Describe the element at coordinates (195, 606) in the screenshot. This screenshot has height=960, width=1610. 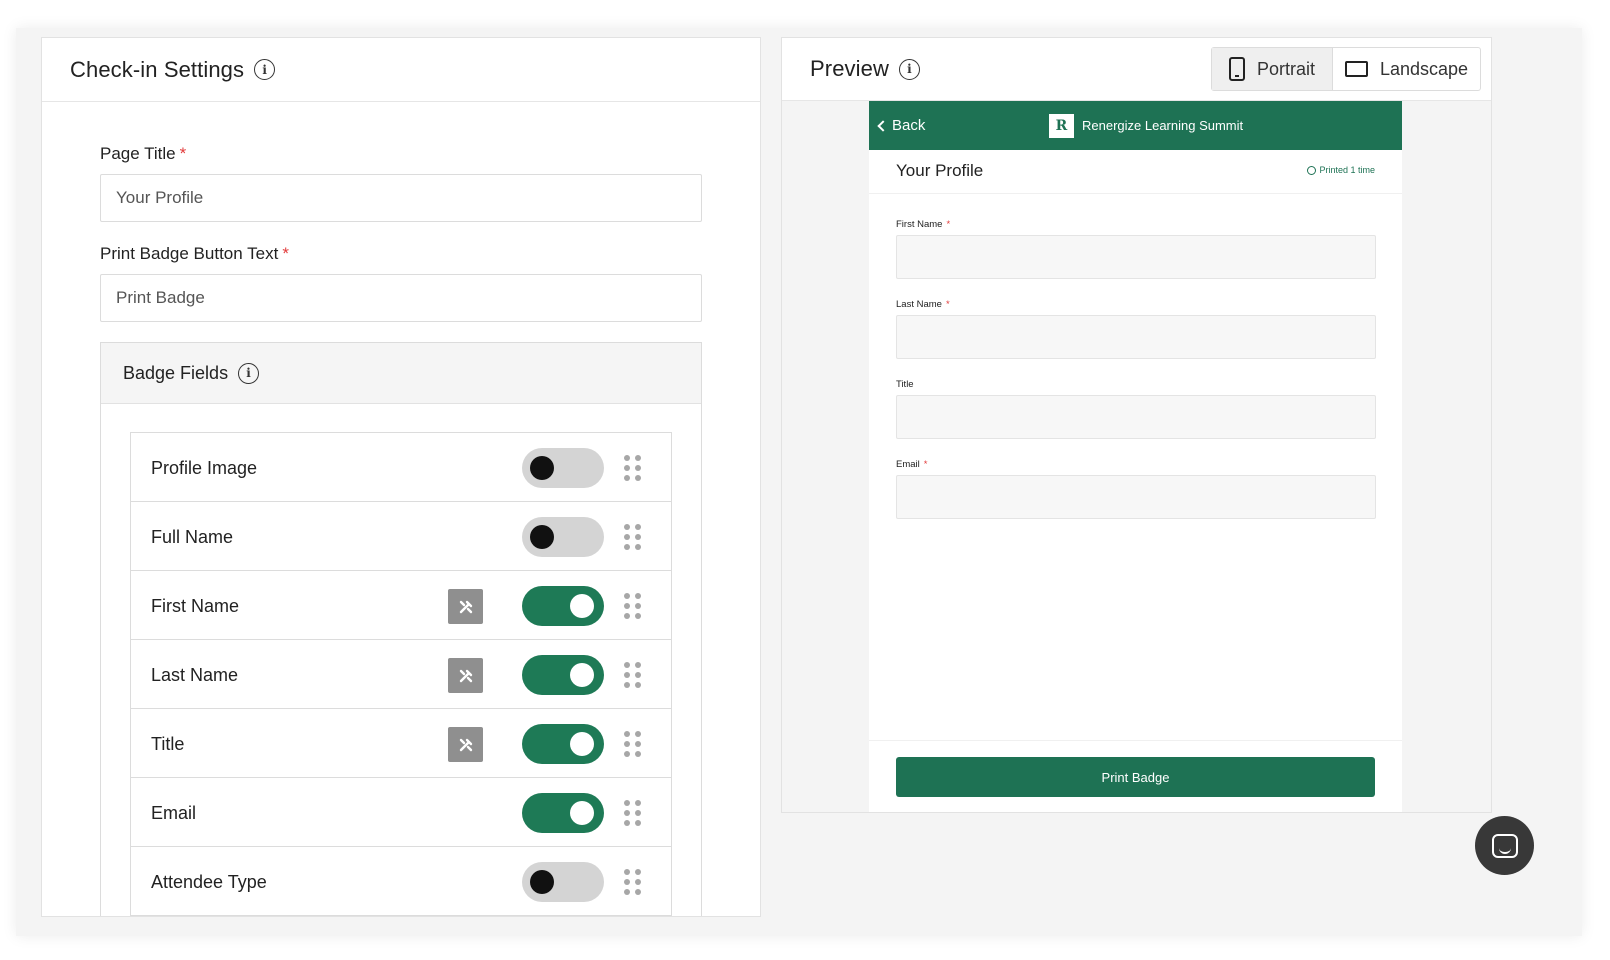
I see `badge-field-label: First Name` at that location.